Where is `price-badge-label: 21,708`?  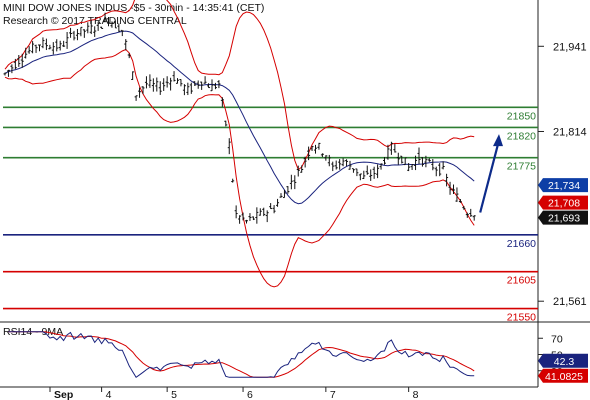
price-badge-label: 21,708 is located at coordinates (564, 204).